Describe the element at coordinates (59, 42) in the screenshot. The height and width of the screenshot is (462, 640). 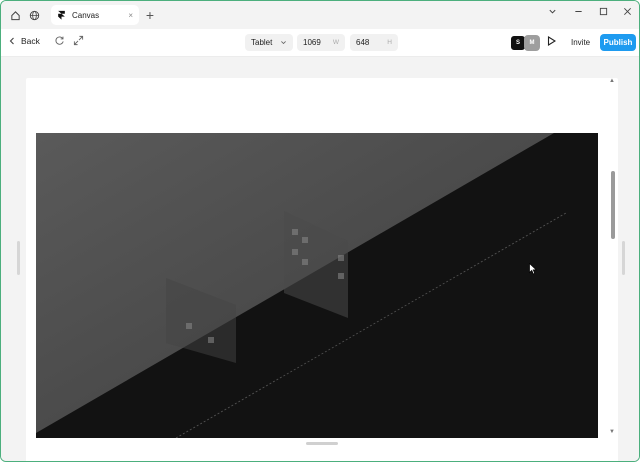
I see `refresh-icon` at that location.